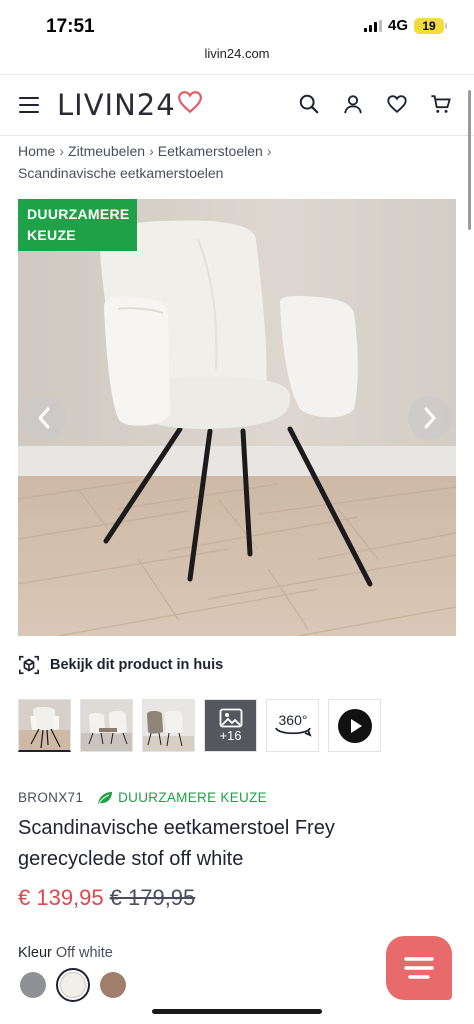 The height and width of the screenshot is (1024, 474). I want to click on original-price: € 179,95, so click(152, 897).